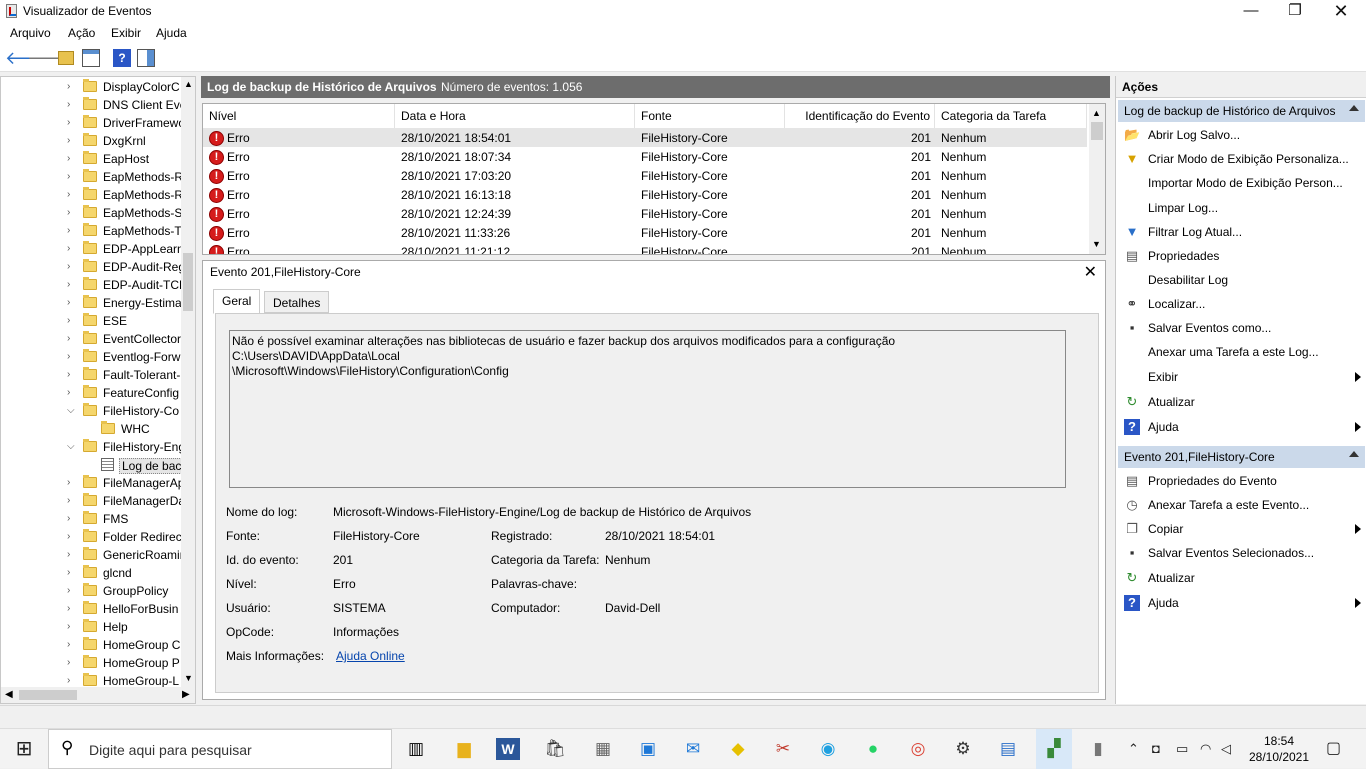  What do you see at coordinates (693, 749) in the screenshot?
I see `mail-icon: ✉` at bounding box center [693, 749].